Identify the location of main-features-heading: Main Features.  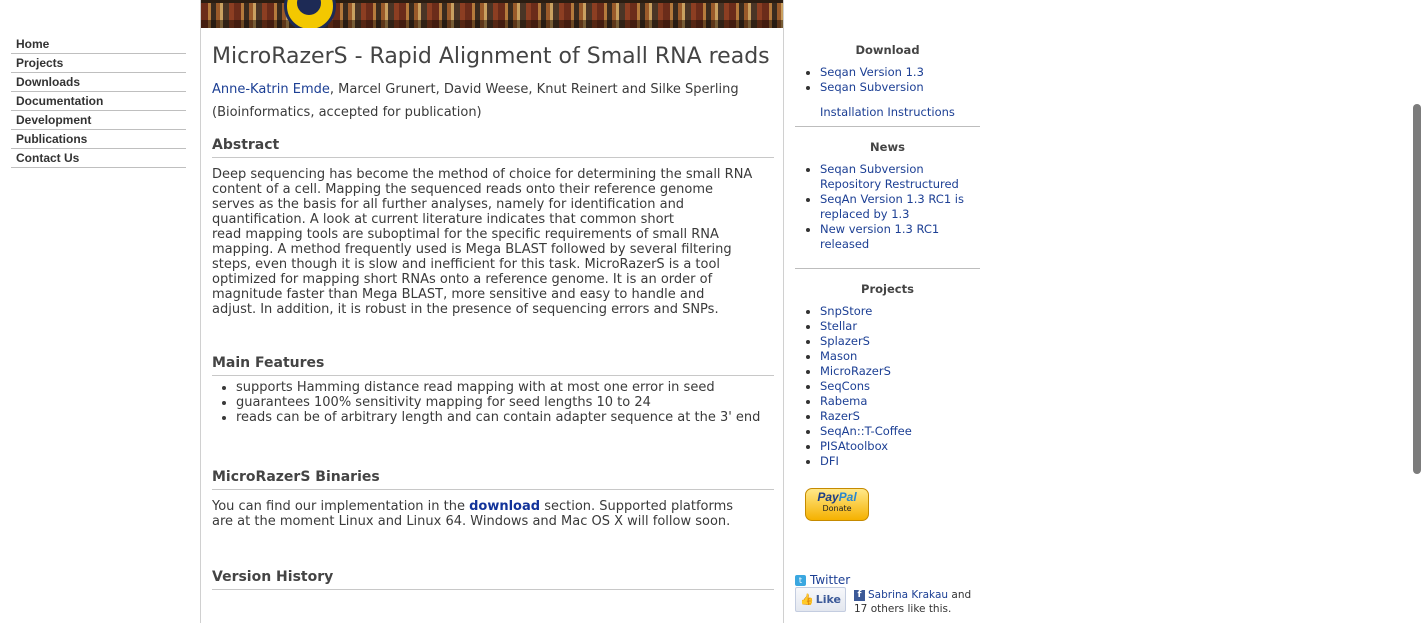
(493, 365).